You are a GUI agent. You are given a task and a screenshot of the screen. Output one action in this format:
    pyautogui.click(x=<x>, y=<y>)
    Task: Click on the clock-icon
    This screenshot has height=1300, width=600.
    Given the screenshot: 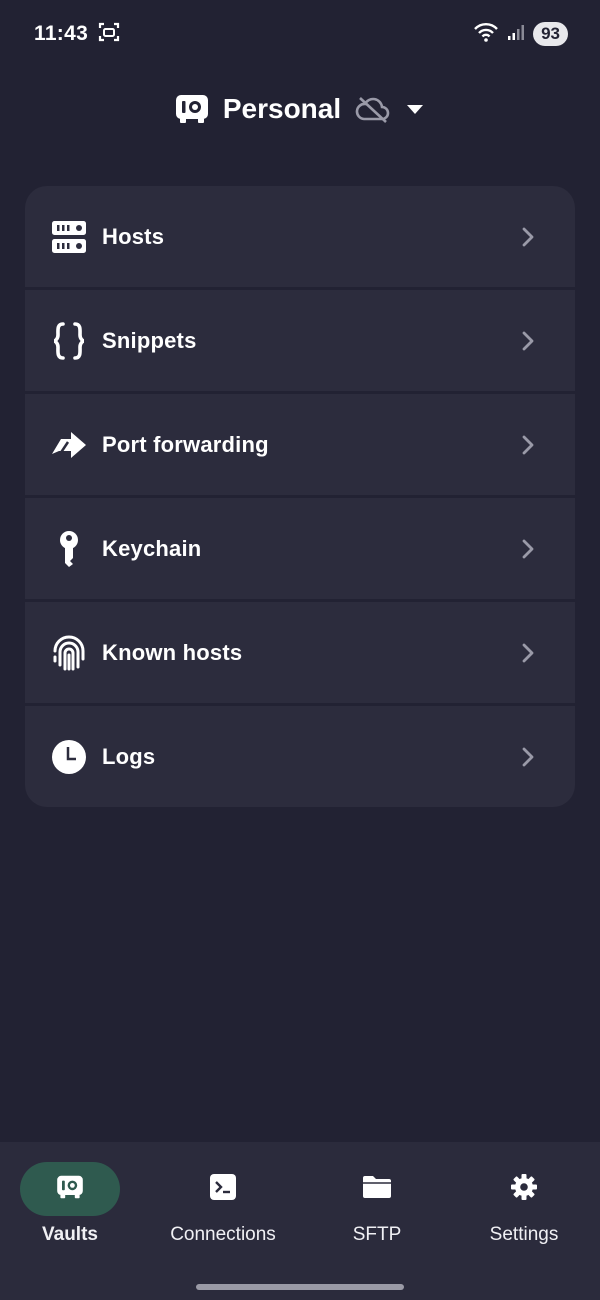 What is the action you would take?
    pyautogui.click(x=69, y=757)
    